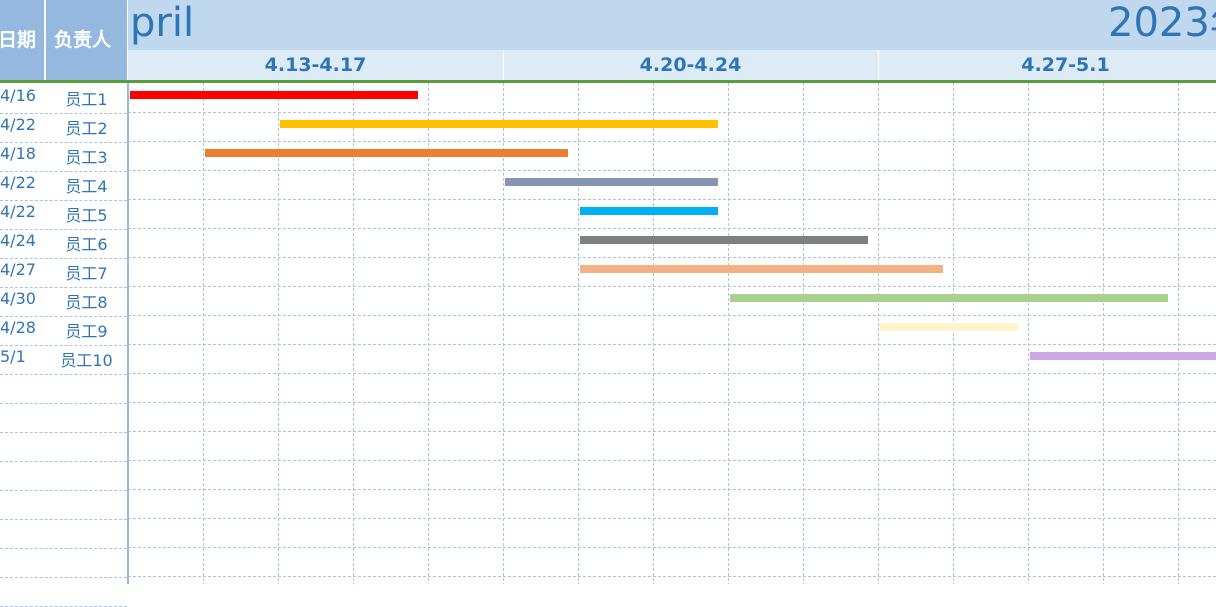 Image resolution: width=1216 pixels, height=607 pixels. Describe the element at coordinates (45, 40) in the screenshot. I see `header-divider` at that location.